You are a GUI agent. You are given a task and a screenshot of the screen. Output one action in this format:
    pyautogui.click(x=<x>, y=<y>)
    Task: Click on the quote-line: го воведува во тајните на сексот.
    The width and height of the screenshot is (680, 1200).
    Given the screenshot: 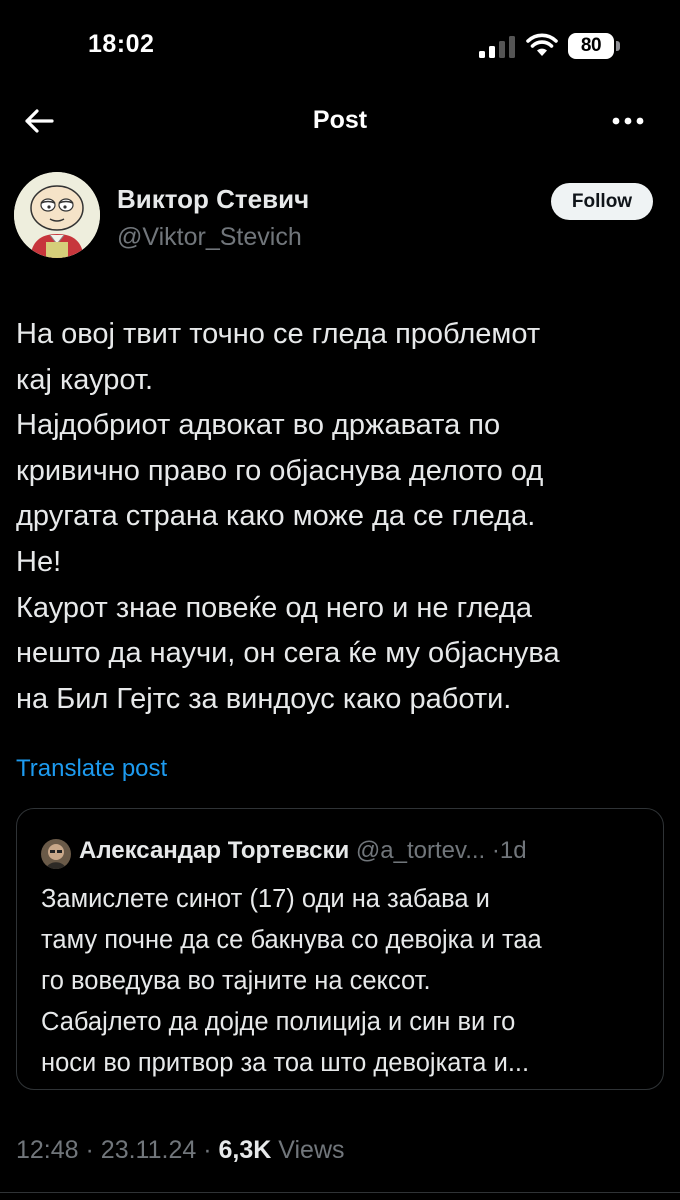 What is the action you would take?
    pyautogui.click(x=236, y=981)
    